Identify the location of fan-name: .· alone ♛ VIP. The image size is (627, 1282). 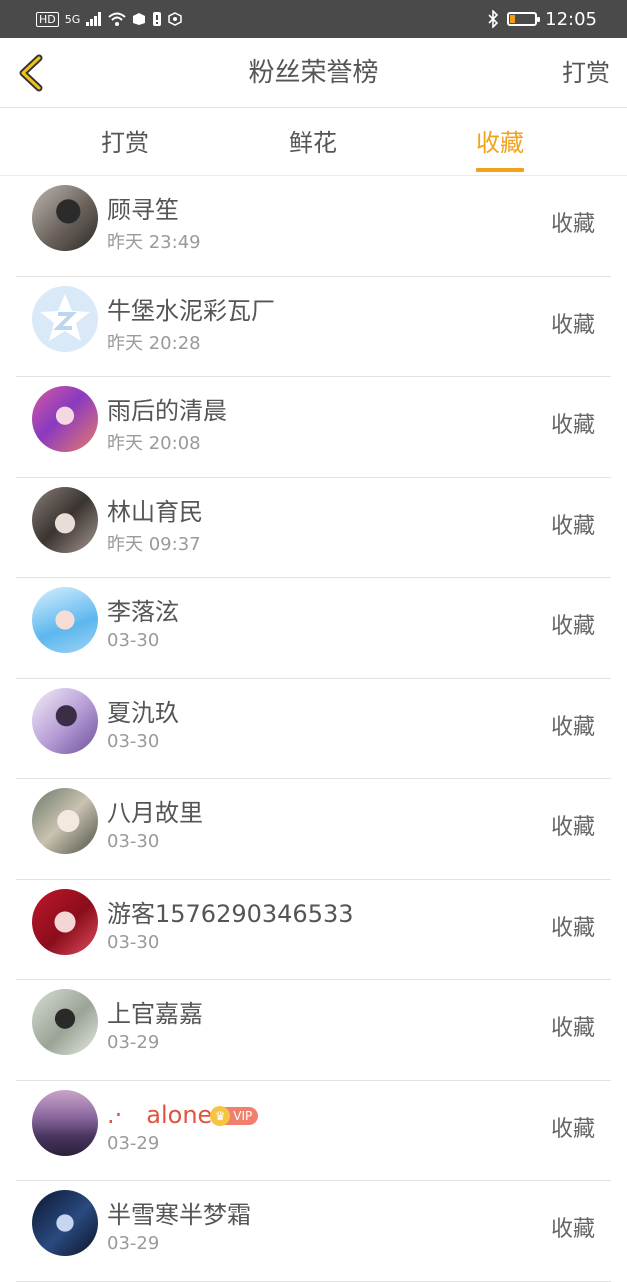
(183, 1112).